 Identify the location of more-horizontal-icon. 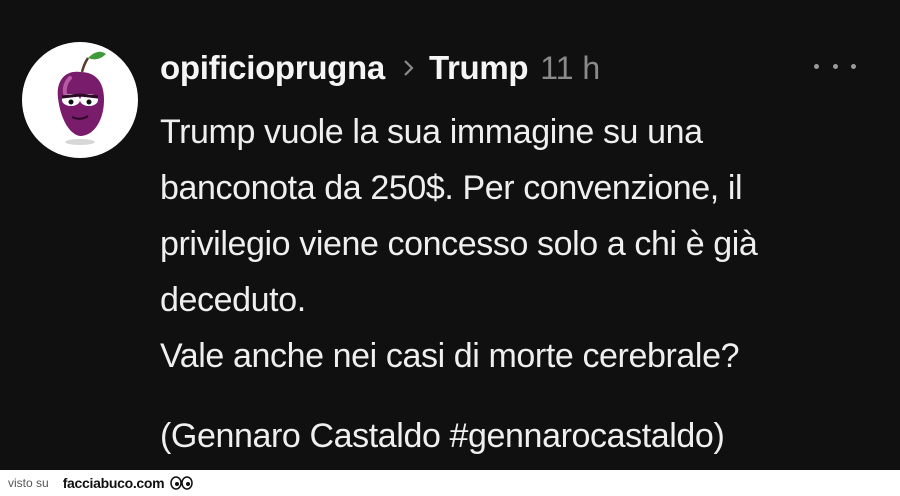
(835, 66).